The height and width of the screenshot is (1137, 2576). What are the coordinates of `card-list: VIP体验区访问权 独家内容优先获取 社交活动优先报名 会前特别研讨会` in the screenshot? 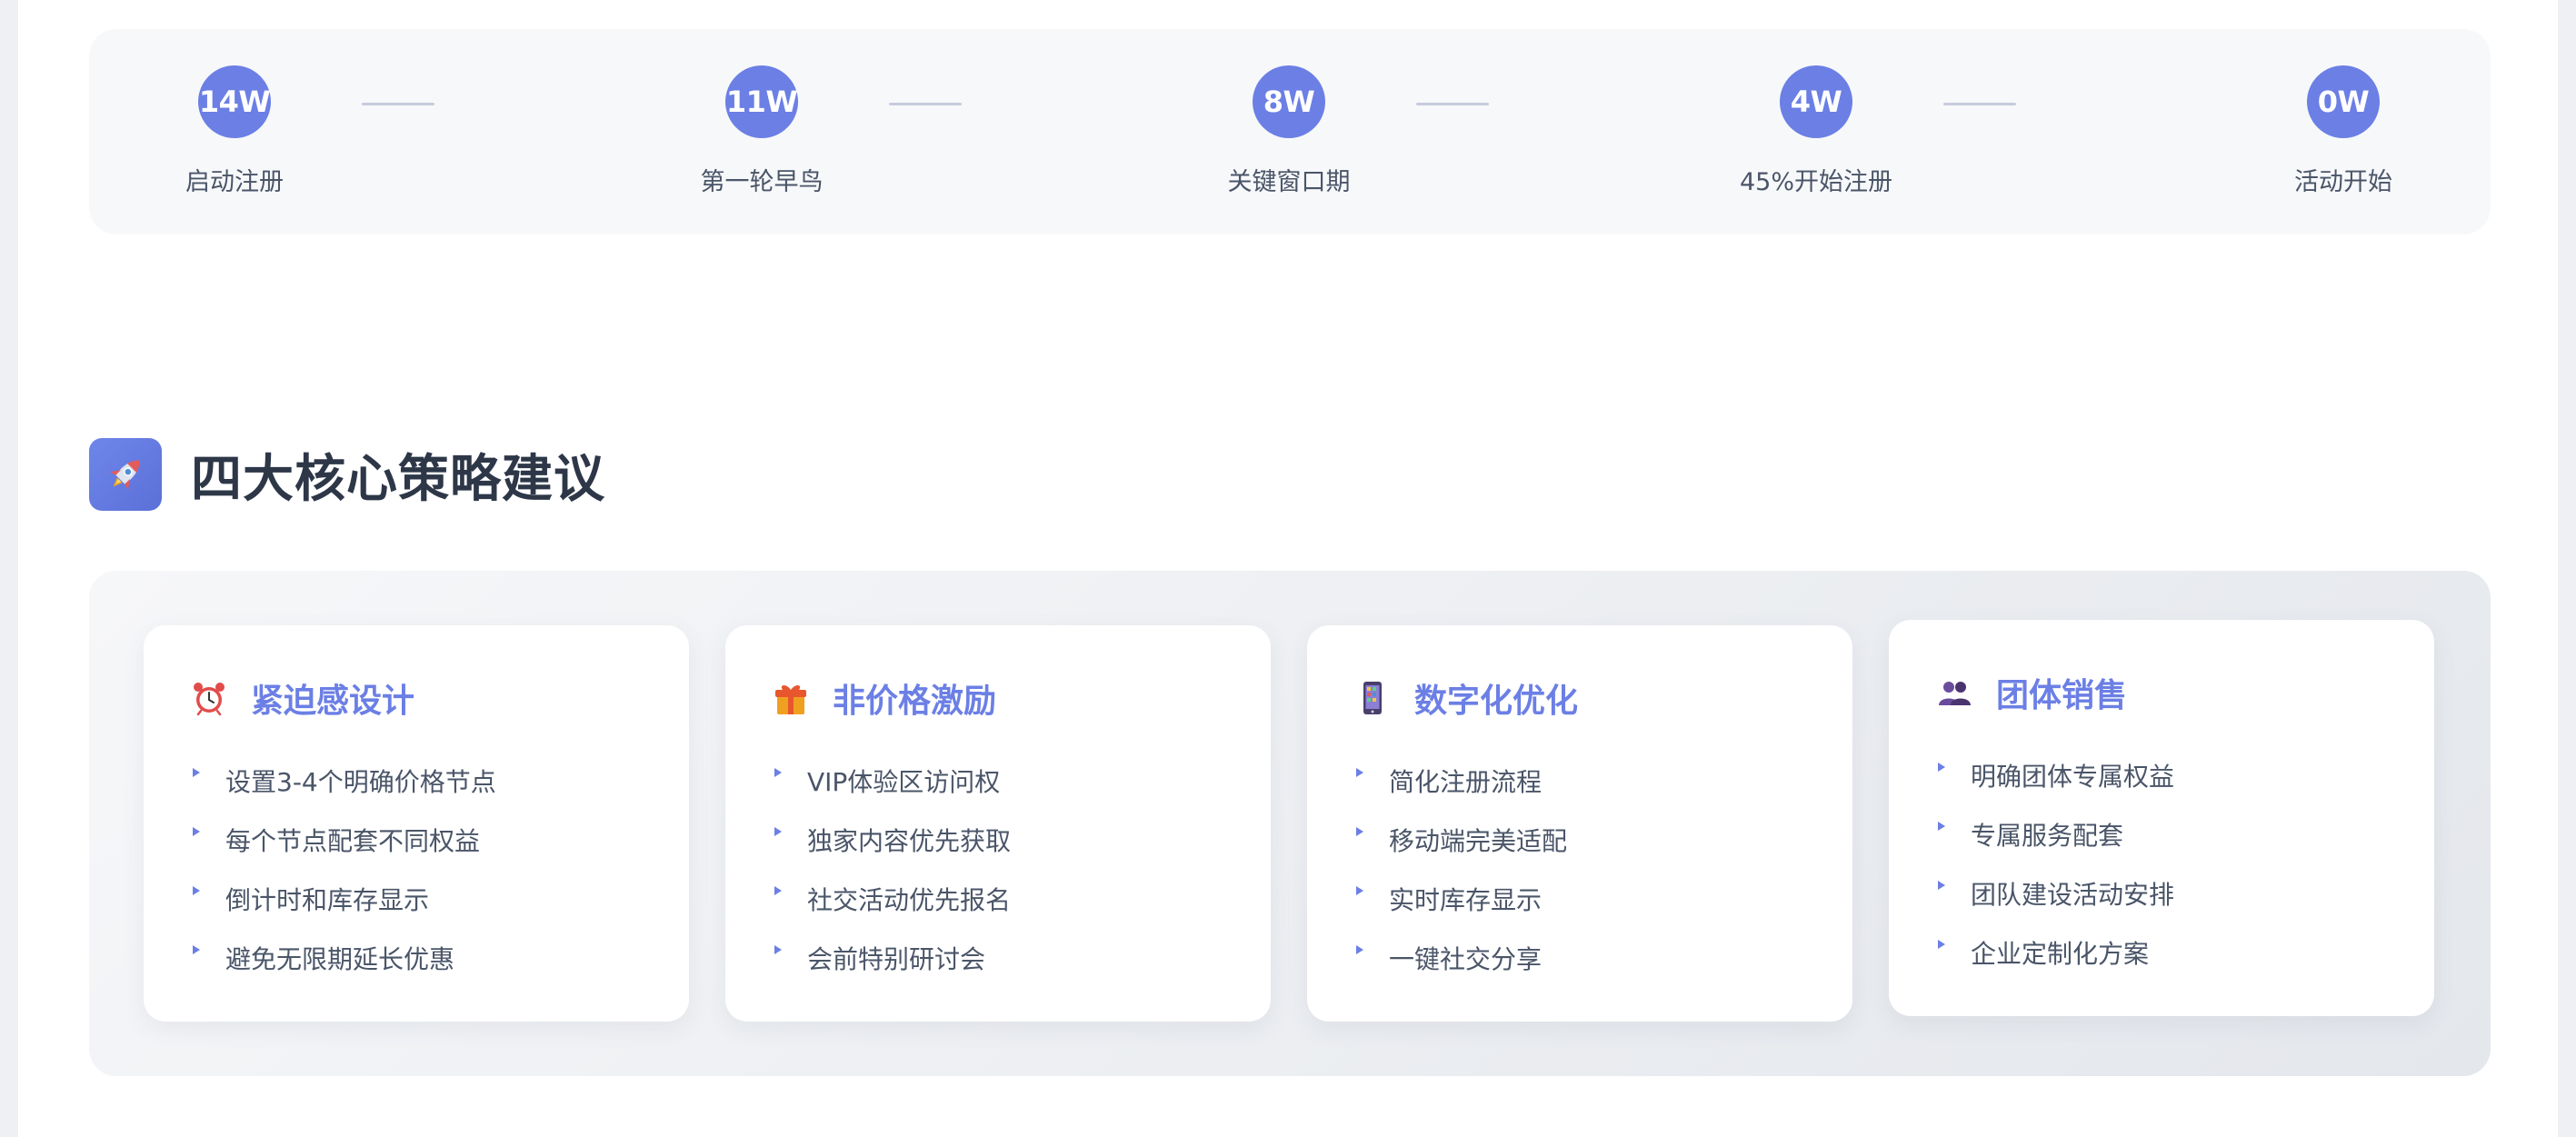 It's located at (893, 869).